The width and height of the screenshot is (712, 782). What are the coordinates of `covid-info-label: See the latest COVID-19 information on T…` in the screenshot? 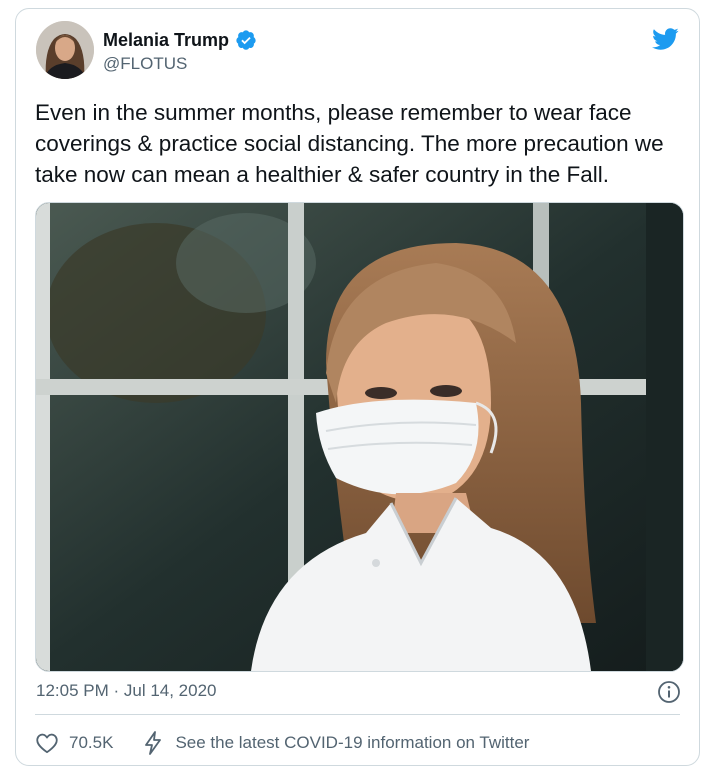 It's located at (352, 742).